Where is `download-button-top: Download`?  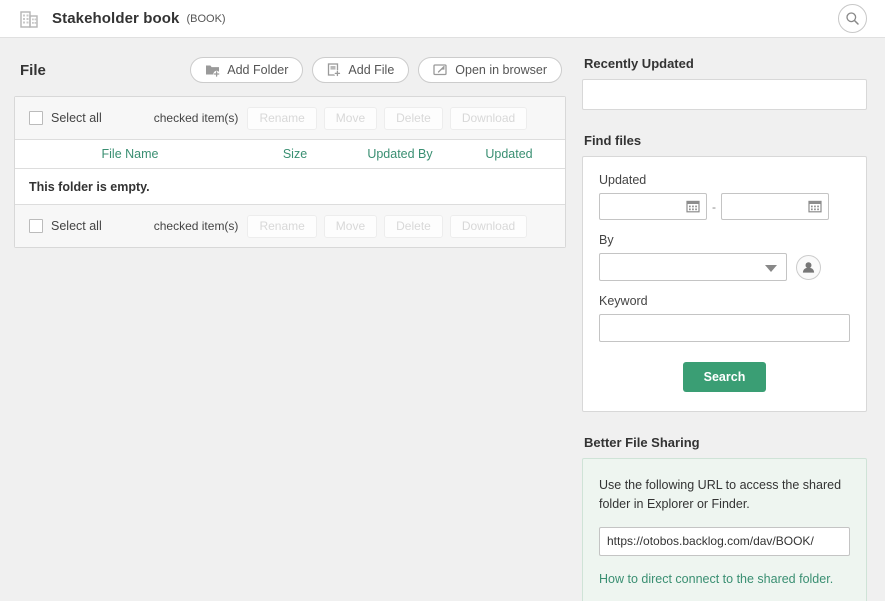 download-button-top: Download is located at coordinates (488, 118).